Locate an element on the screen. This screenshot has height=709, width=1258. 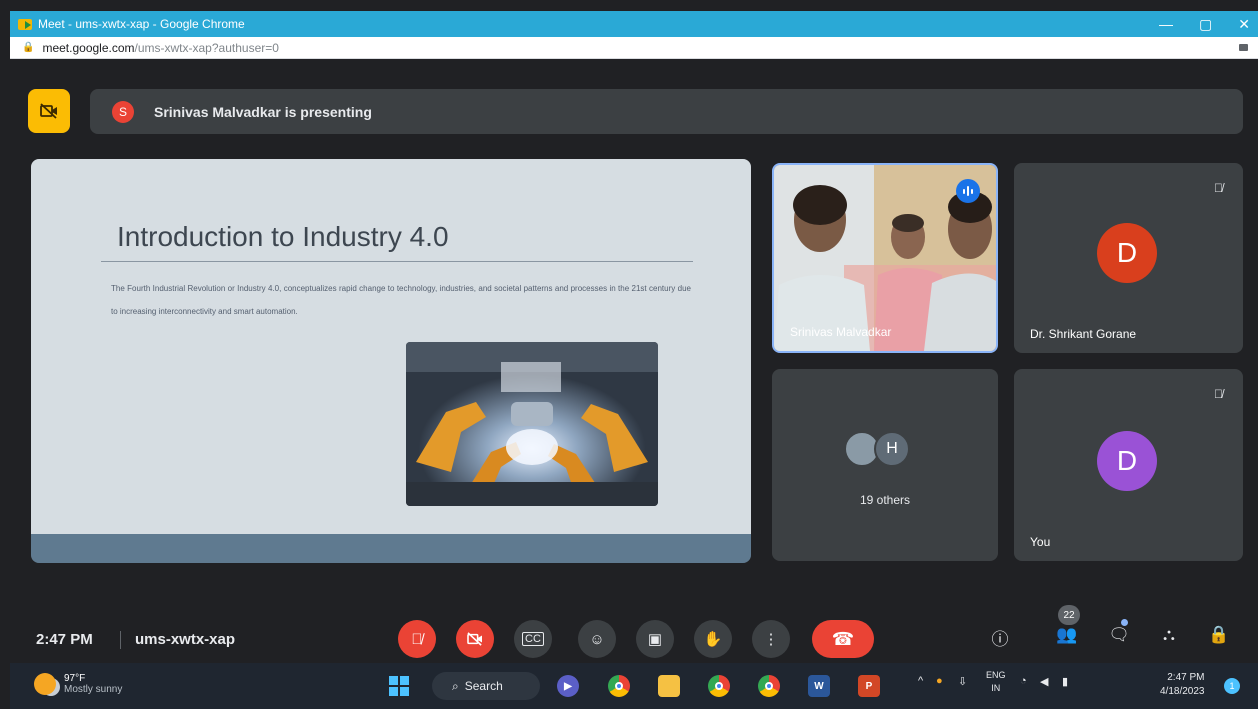
word-icon: W is located at coordinates (819, 686).